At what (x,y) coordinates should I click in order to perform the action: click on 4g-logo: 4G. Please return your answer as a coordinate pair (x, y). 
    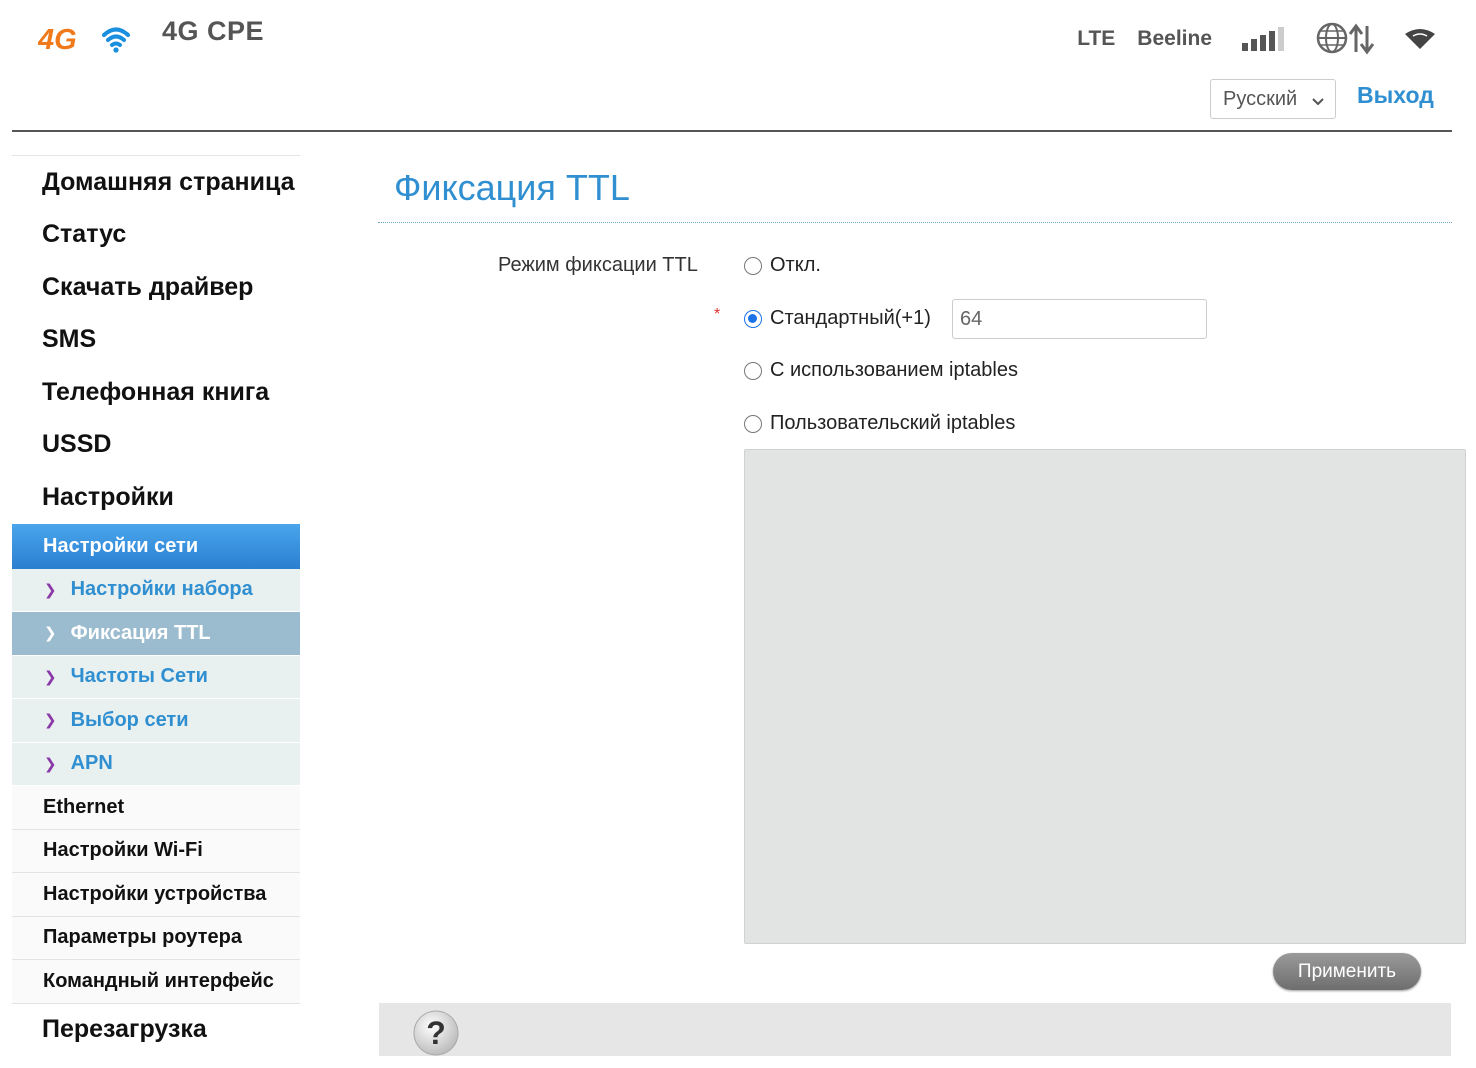
    Looking at the image, I should click on (87, 37).